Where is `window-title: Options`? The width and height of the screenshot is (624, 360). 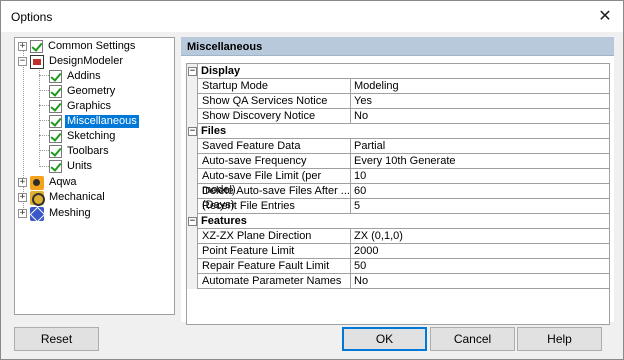 window-title: Options is located at coordinates (32, 17).